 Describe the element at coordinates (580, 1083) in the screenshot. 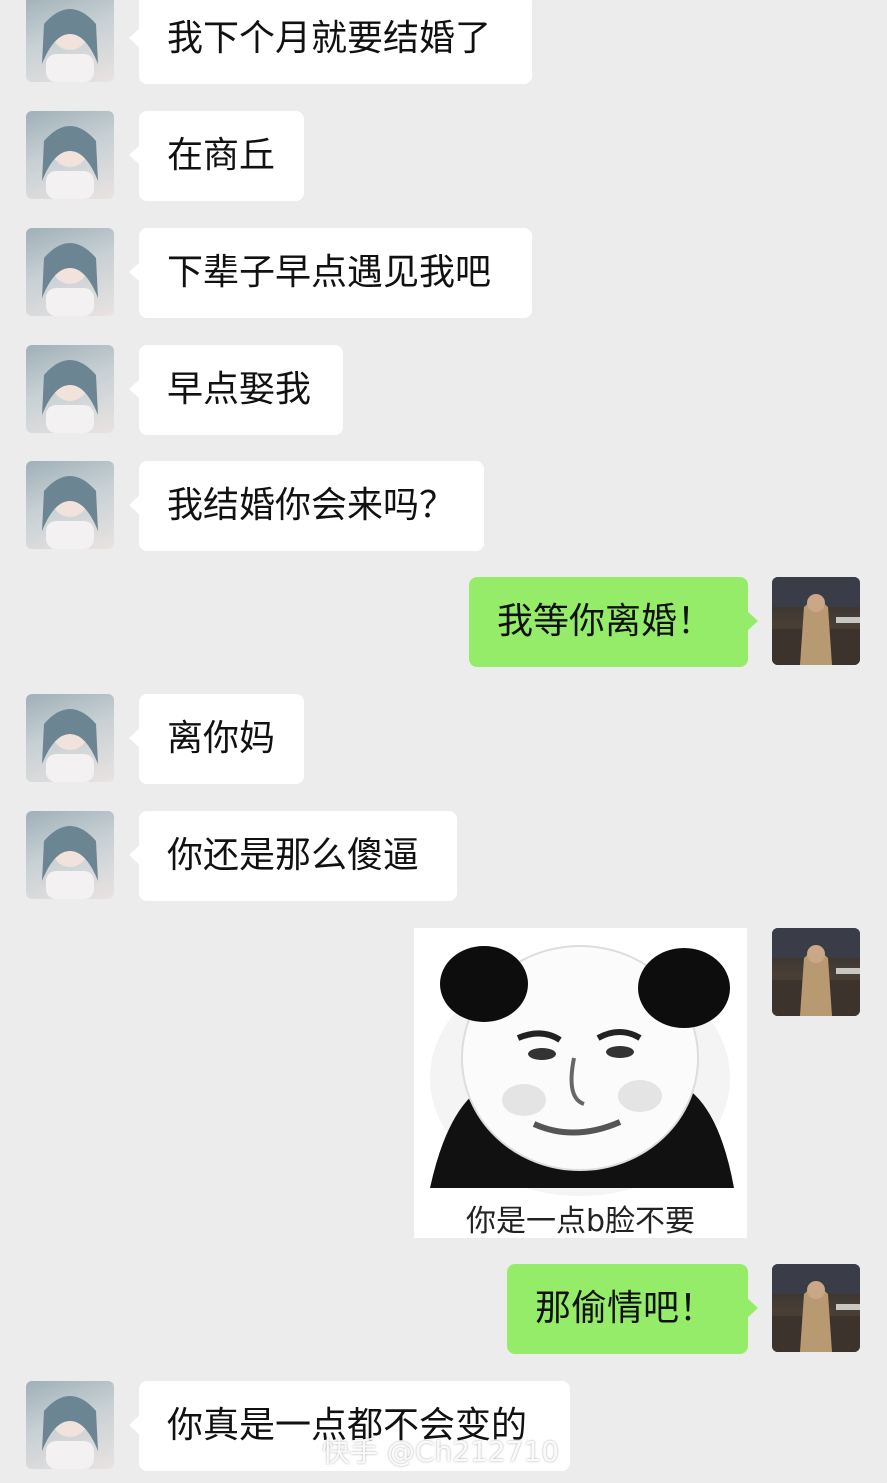

I see `sticker-image: 你是一点b脸不要` at that location.